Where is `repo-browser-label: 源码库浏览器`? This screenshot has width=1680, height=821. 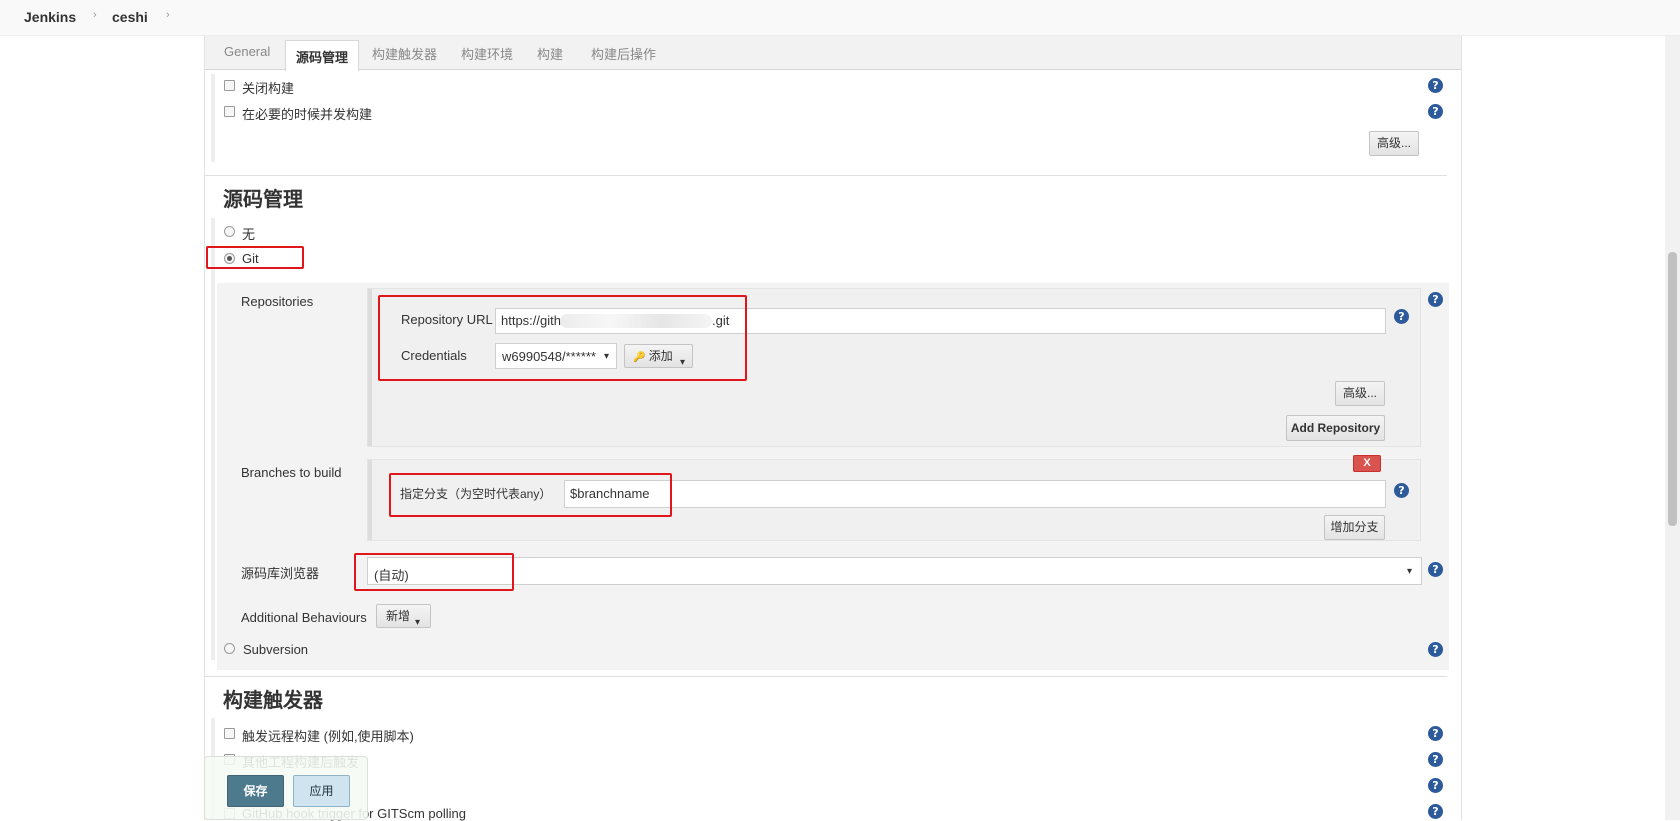 repo-browser-label: 源码库浏览器 is located at coordinates (280, 573).